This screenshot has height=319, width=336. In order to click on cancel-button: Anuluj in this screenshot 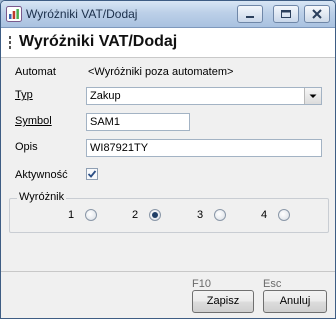, I will do `click(295, 301)`.